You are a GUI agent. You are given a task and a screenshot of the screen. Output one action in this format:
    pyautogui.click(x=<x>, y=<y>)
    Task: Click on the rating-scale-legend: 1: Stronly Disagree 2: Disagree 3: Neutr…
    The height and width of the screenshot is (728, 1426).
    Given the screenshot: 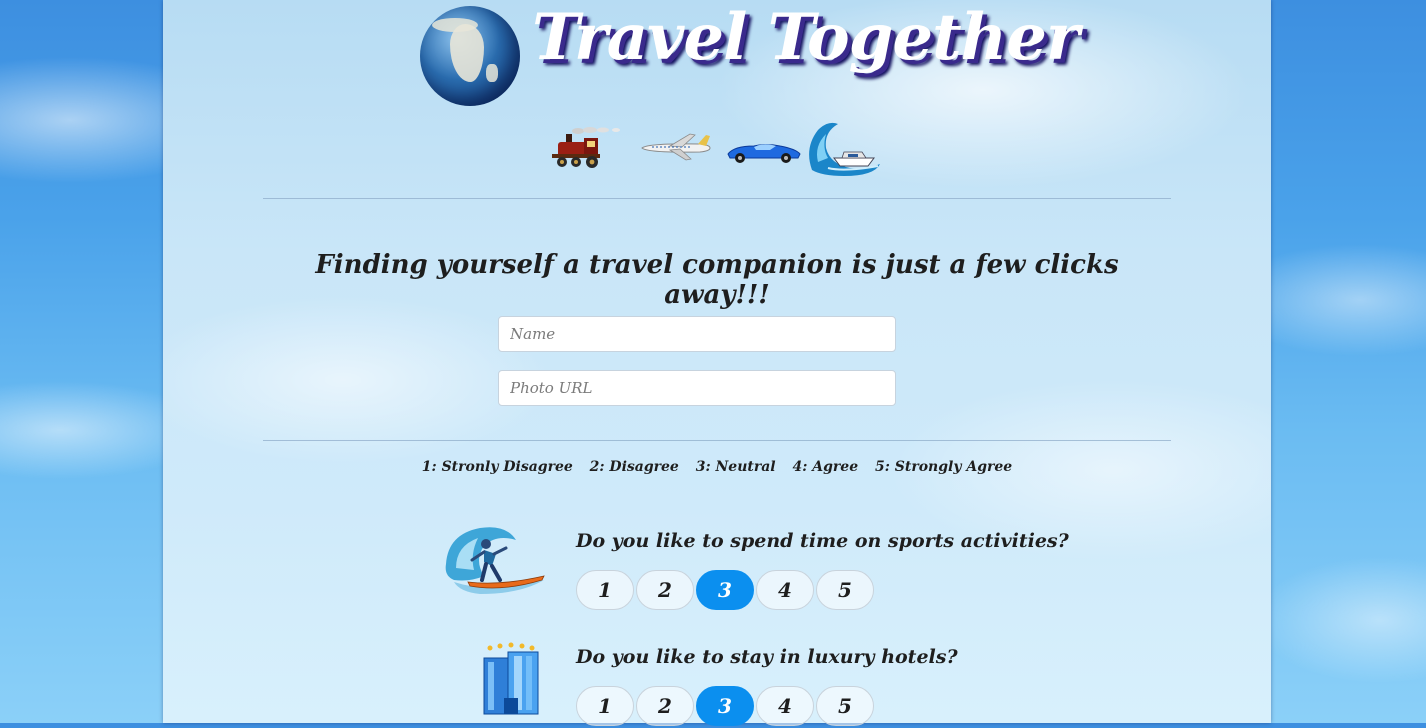 What is the action you would take?
    pyautogui.click(x=717, y=467)
    